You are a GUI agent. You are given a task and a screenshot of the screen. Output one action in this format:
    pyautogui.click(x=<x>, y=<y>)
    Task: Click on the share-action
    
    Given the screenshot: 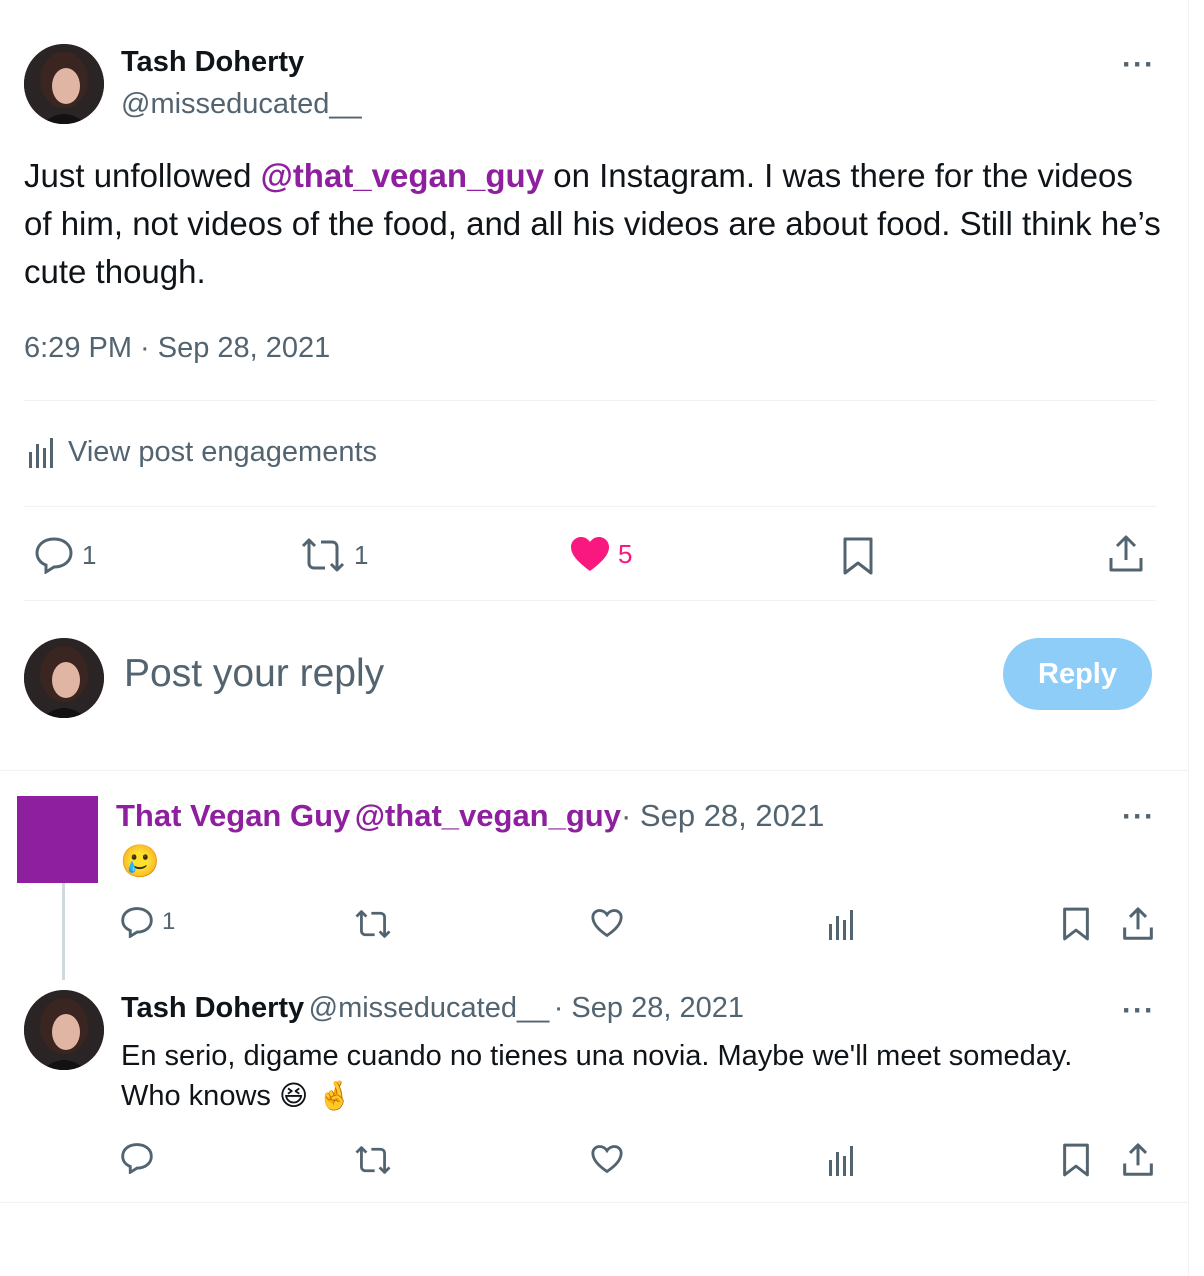 What is the action you would take?
    pyautogui.click(x=1126, y=554)
    